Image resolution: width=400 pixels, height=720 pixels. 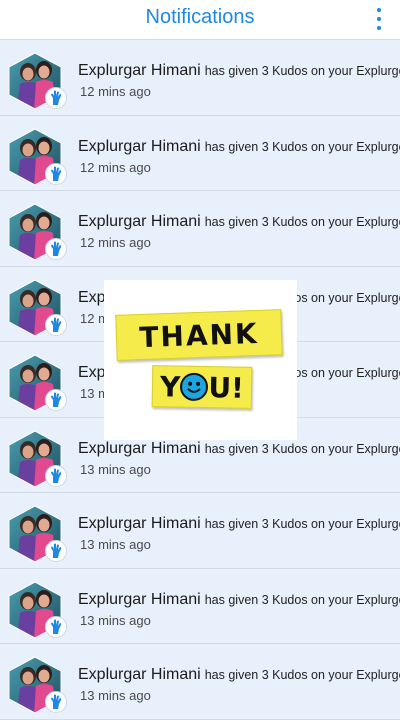 I want to click on u-letters: U!, so click(x=226, y=387).